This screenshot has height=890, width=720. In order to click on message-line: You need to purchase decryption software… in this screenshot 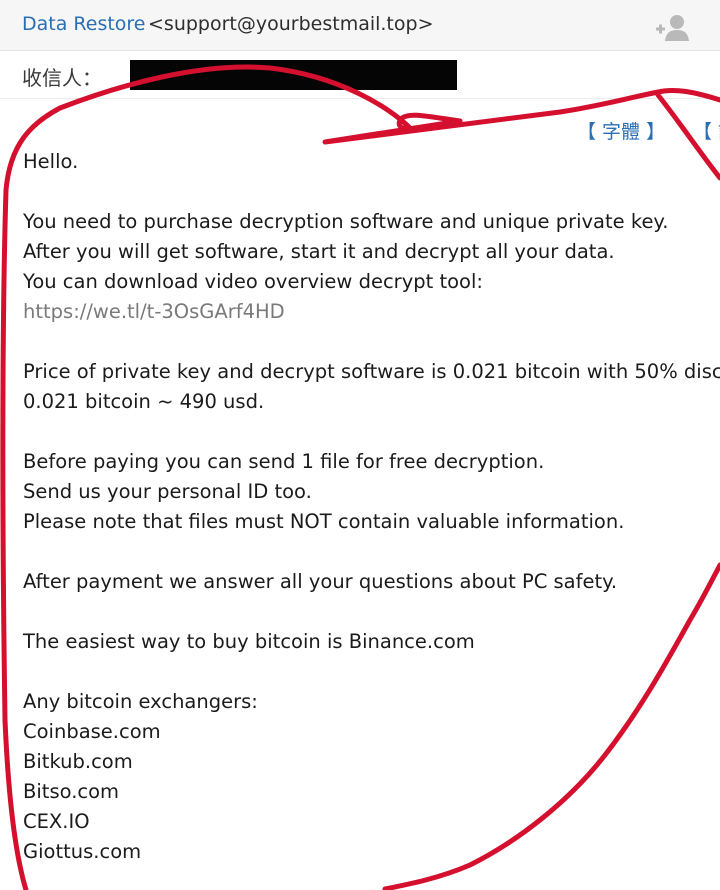, I will do `click(346, 221)`.